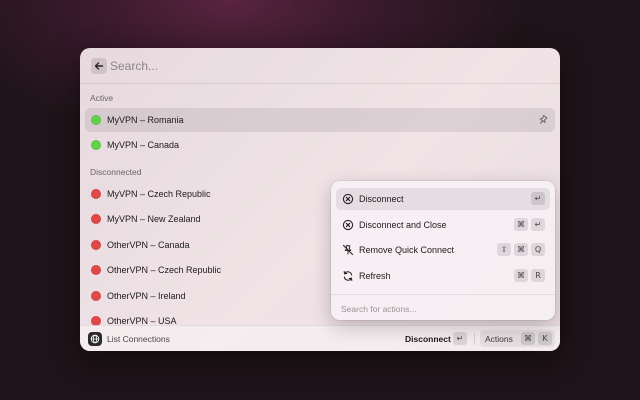 This screenshot has height=400, width=640. I want to click on command-title: List Connections, so click(138, 339).